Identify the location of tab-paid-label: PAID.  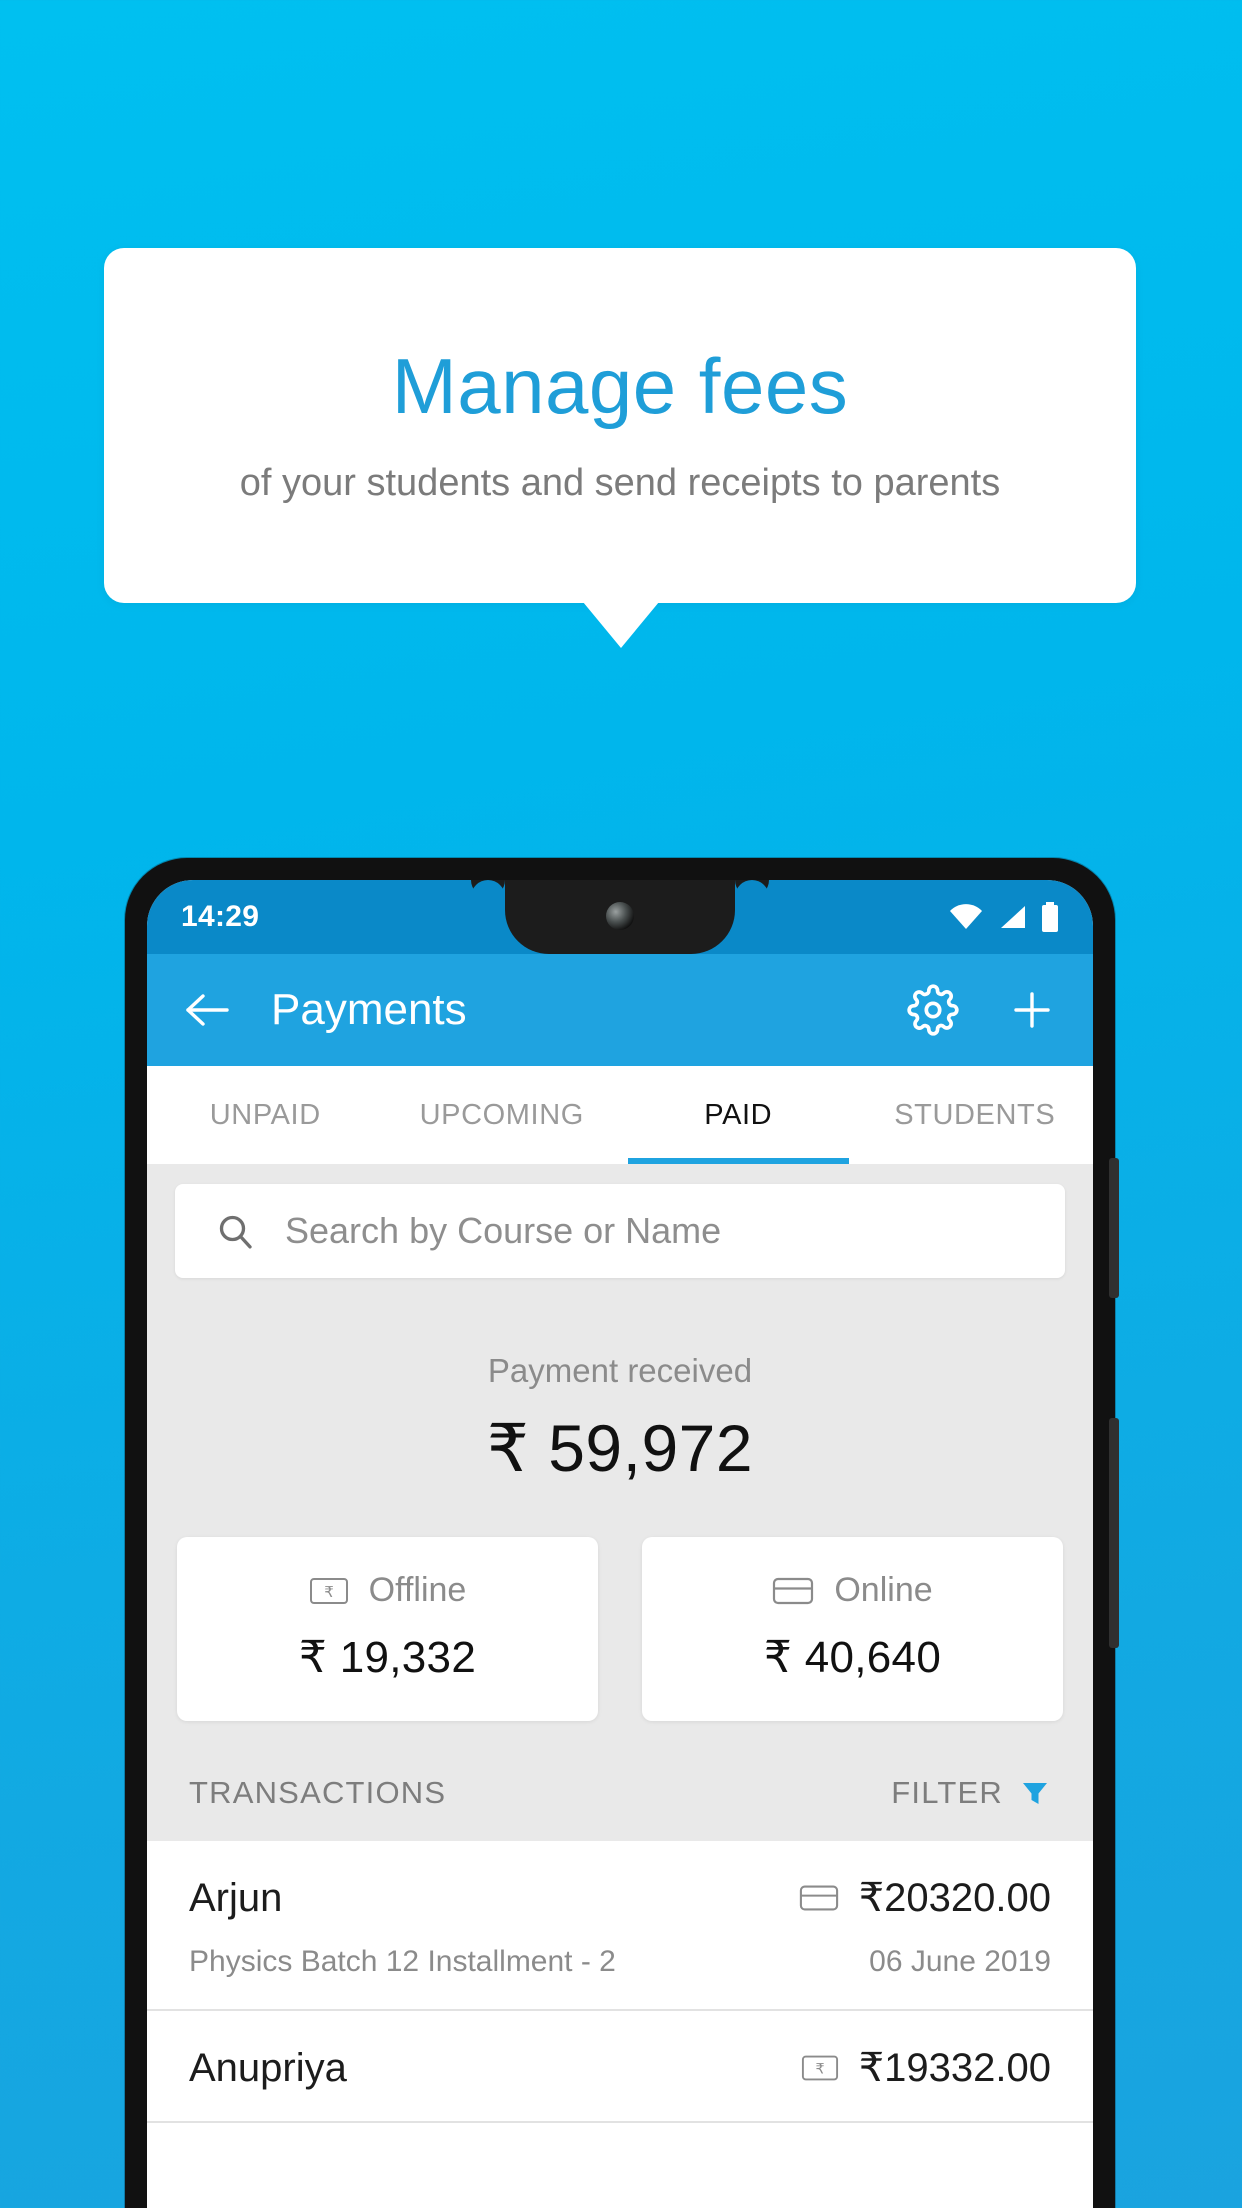
(738, 1114).